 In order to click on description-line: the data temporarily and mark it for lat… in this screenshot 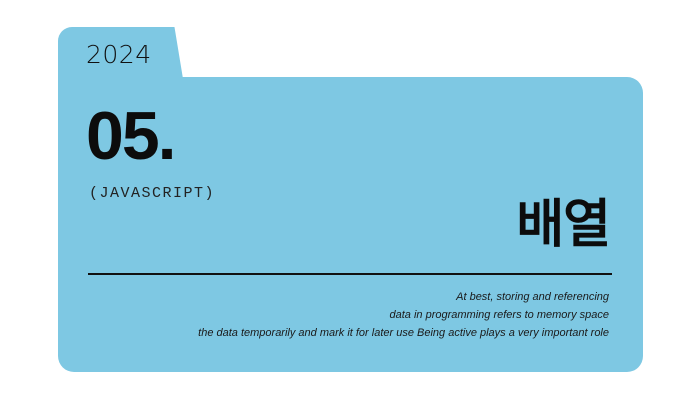, I will do `click(403, 333)`.